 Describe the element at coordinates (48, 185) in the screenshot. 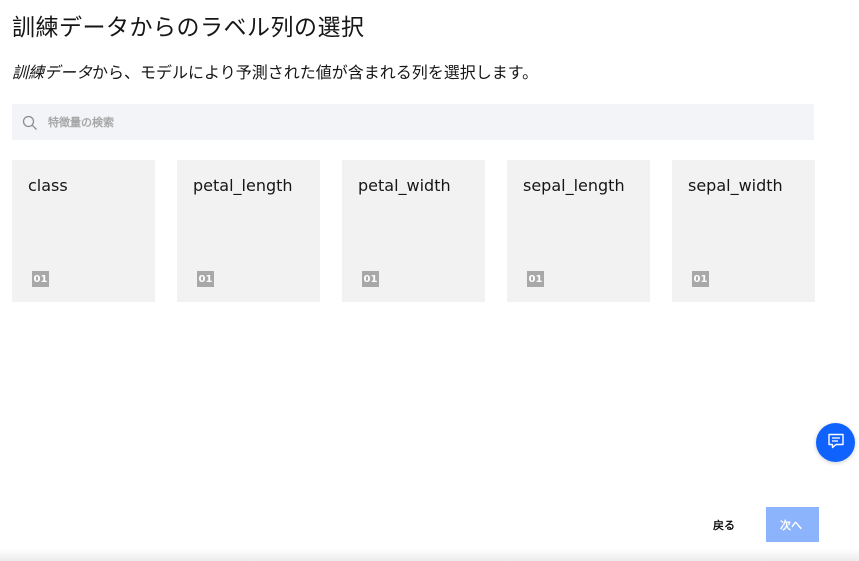

I see `column-card-label: class` at that location.